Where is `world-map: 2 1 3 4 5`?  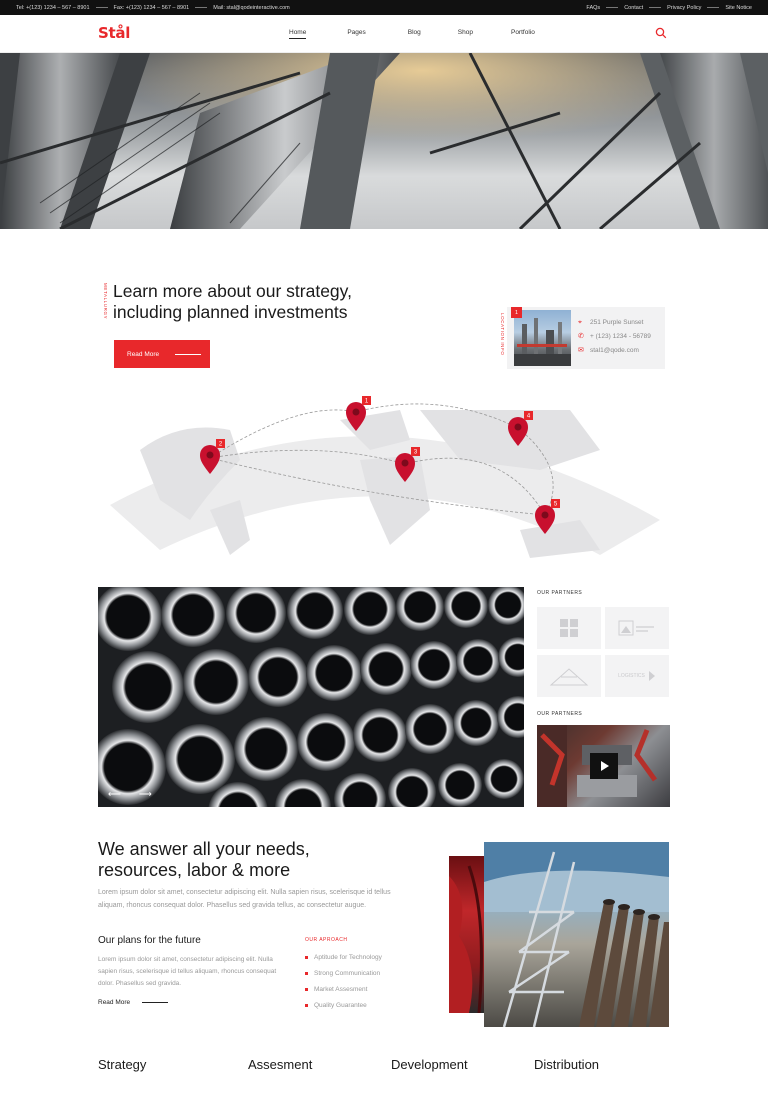
world-map: 2 1 3 4 5 is located at coordinates (385, 477).